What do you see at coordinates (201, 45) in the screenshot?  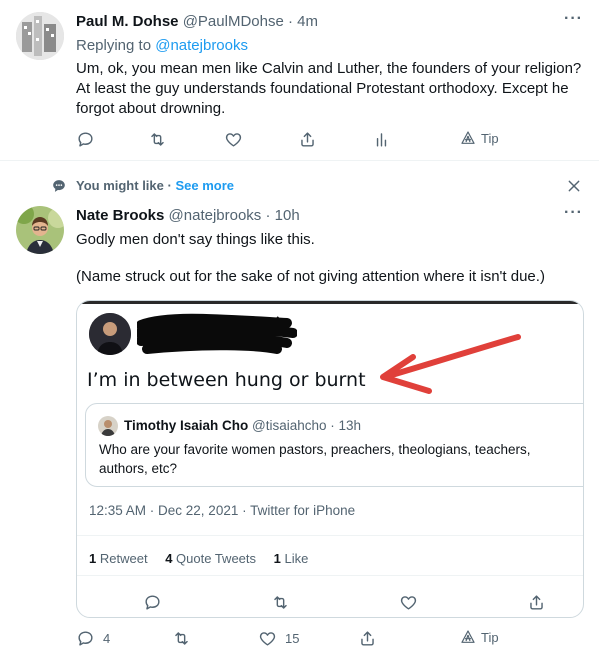 I see `replying-to-link: @natejbrooks` at bounding box center [201, 45].